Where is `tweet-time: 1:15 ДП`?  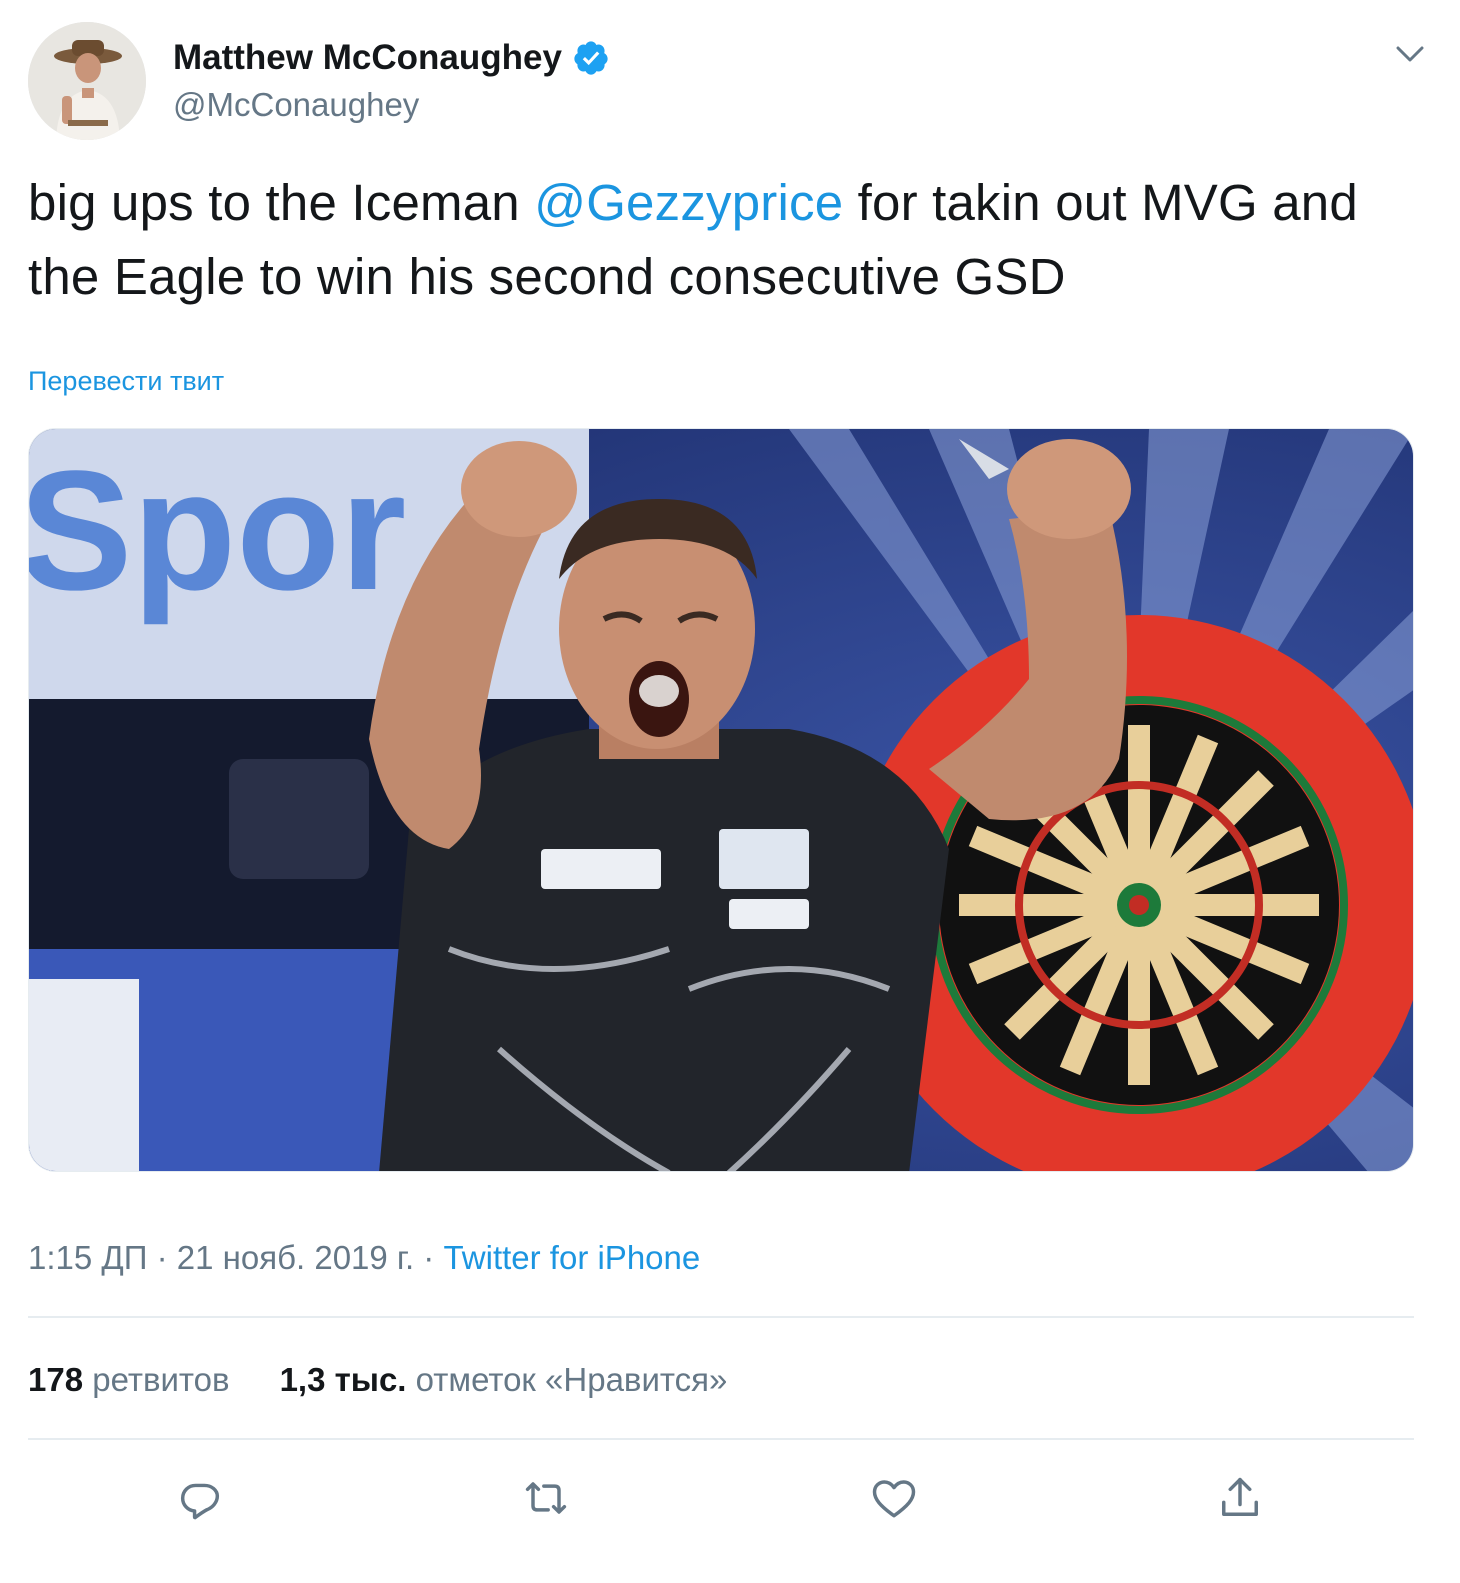 tweet-time: 1:15 ДП is located at coordinates (87, 1257).